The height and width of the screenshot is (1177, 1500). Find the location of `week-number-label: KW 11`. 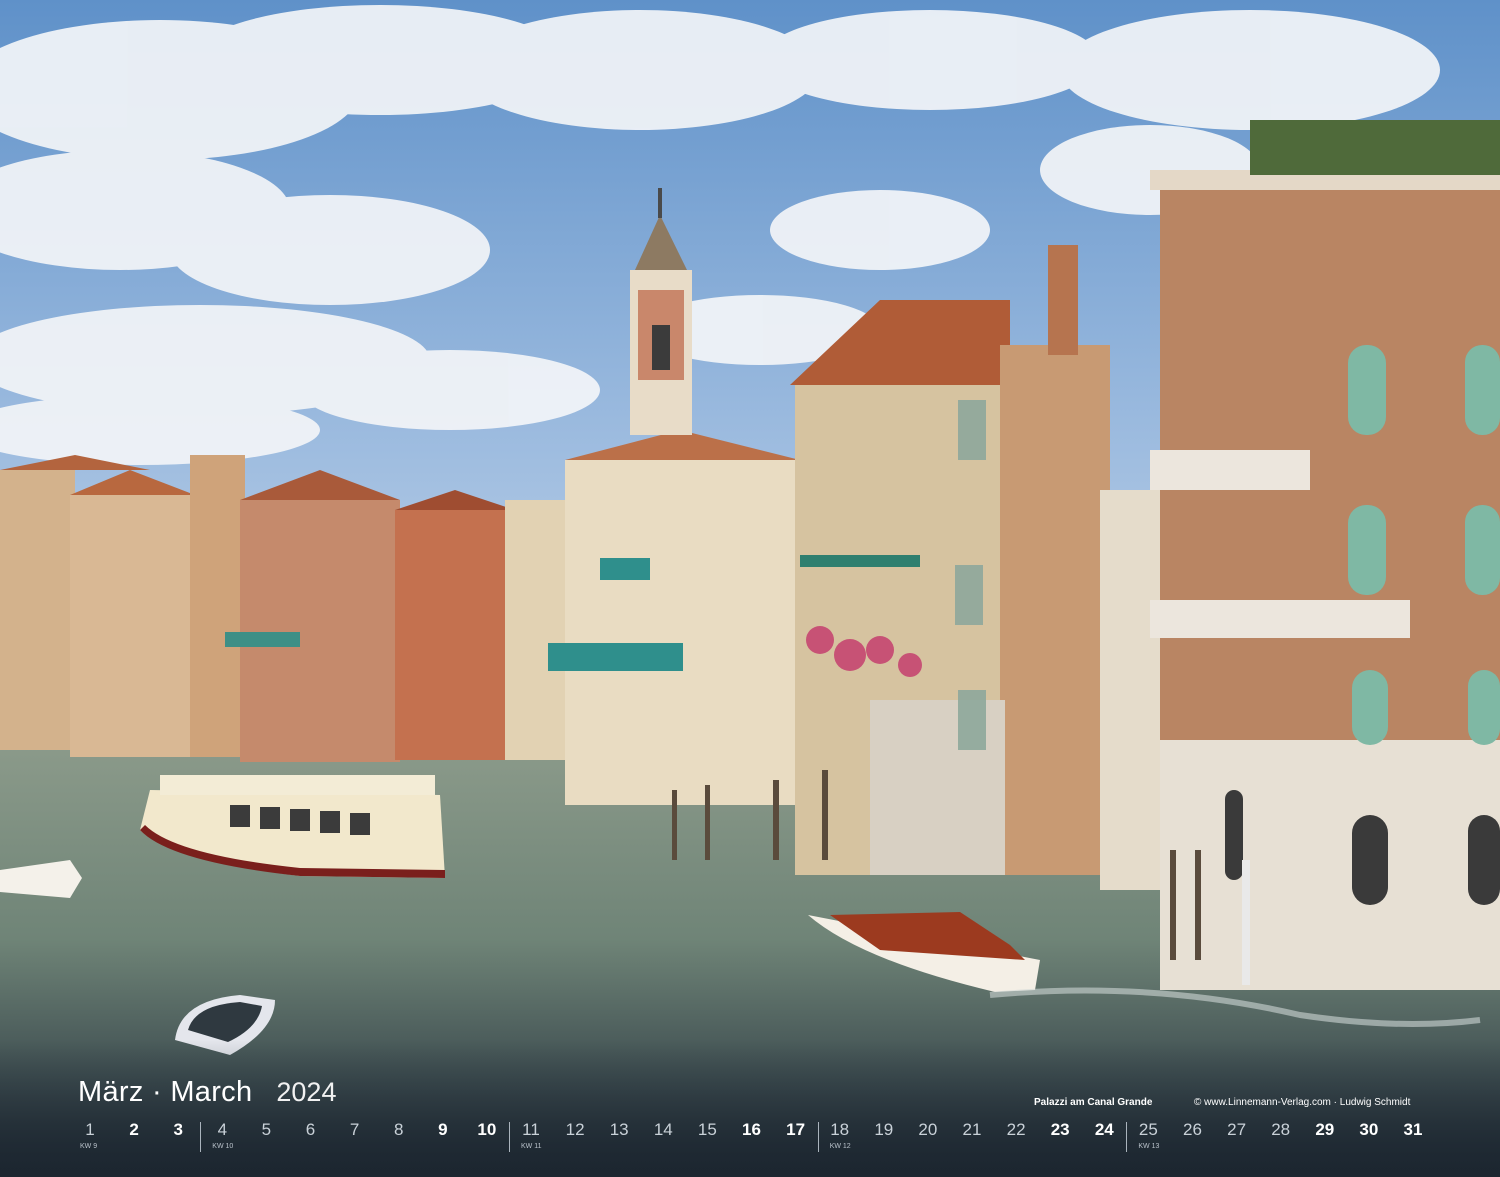

week-number-label: KW 11 is located at coordinates (531, 1146).